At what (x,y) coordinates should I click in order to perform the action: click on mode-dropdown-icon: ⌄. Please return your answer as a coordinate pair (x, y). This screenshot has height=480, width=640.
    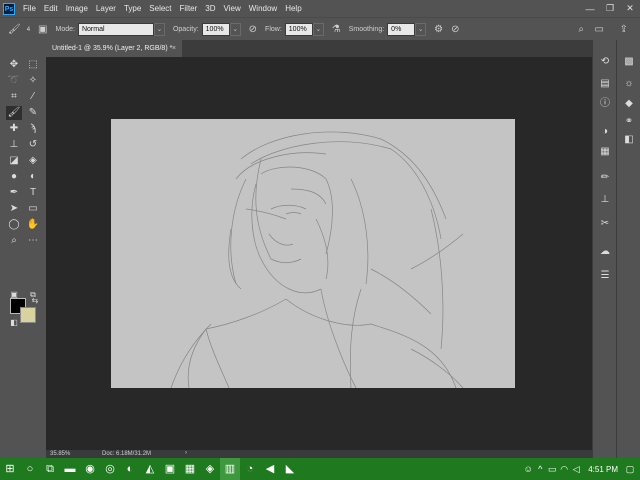
    Looking at the image, I should click on (159, 29).